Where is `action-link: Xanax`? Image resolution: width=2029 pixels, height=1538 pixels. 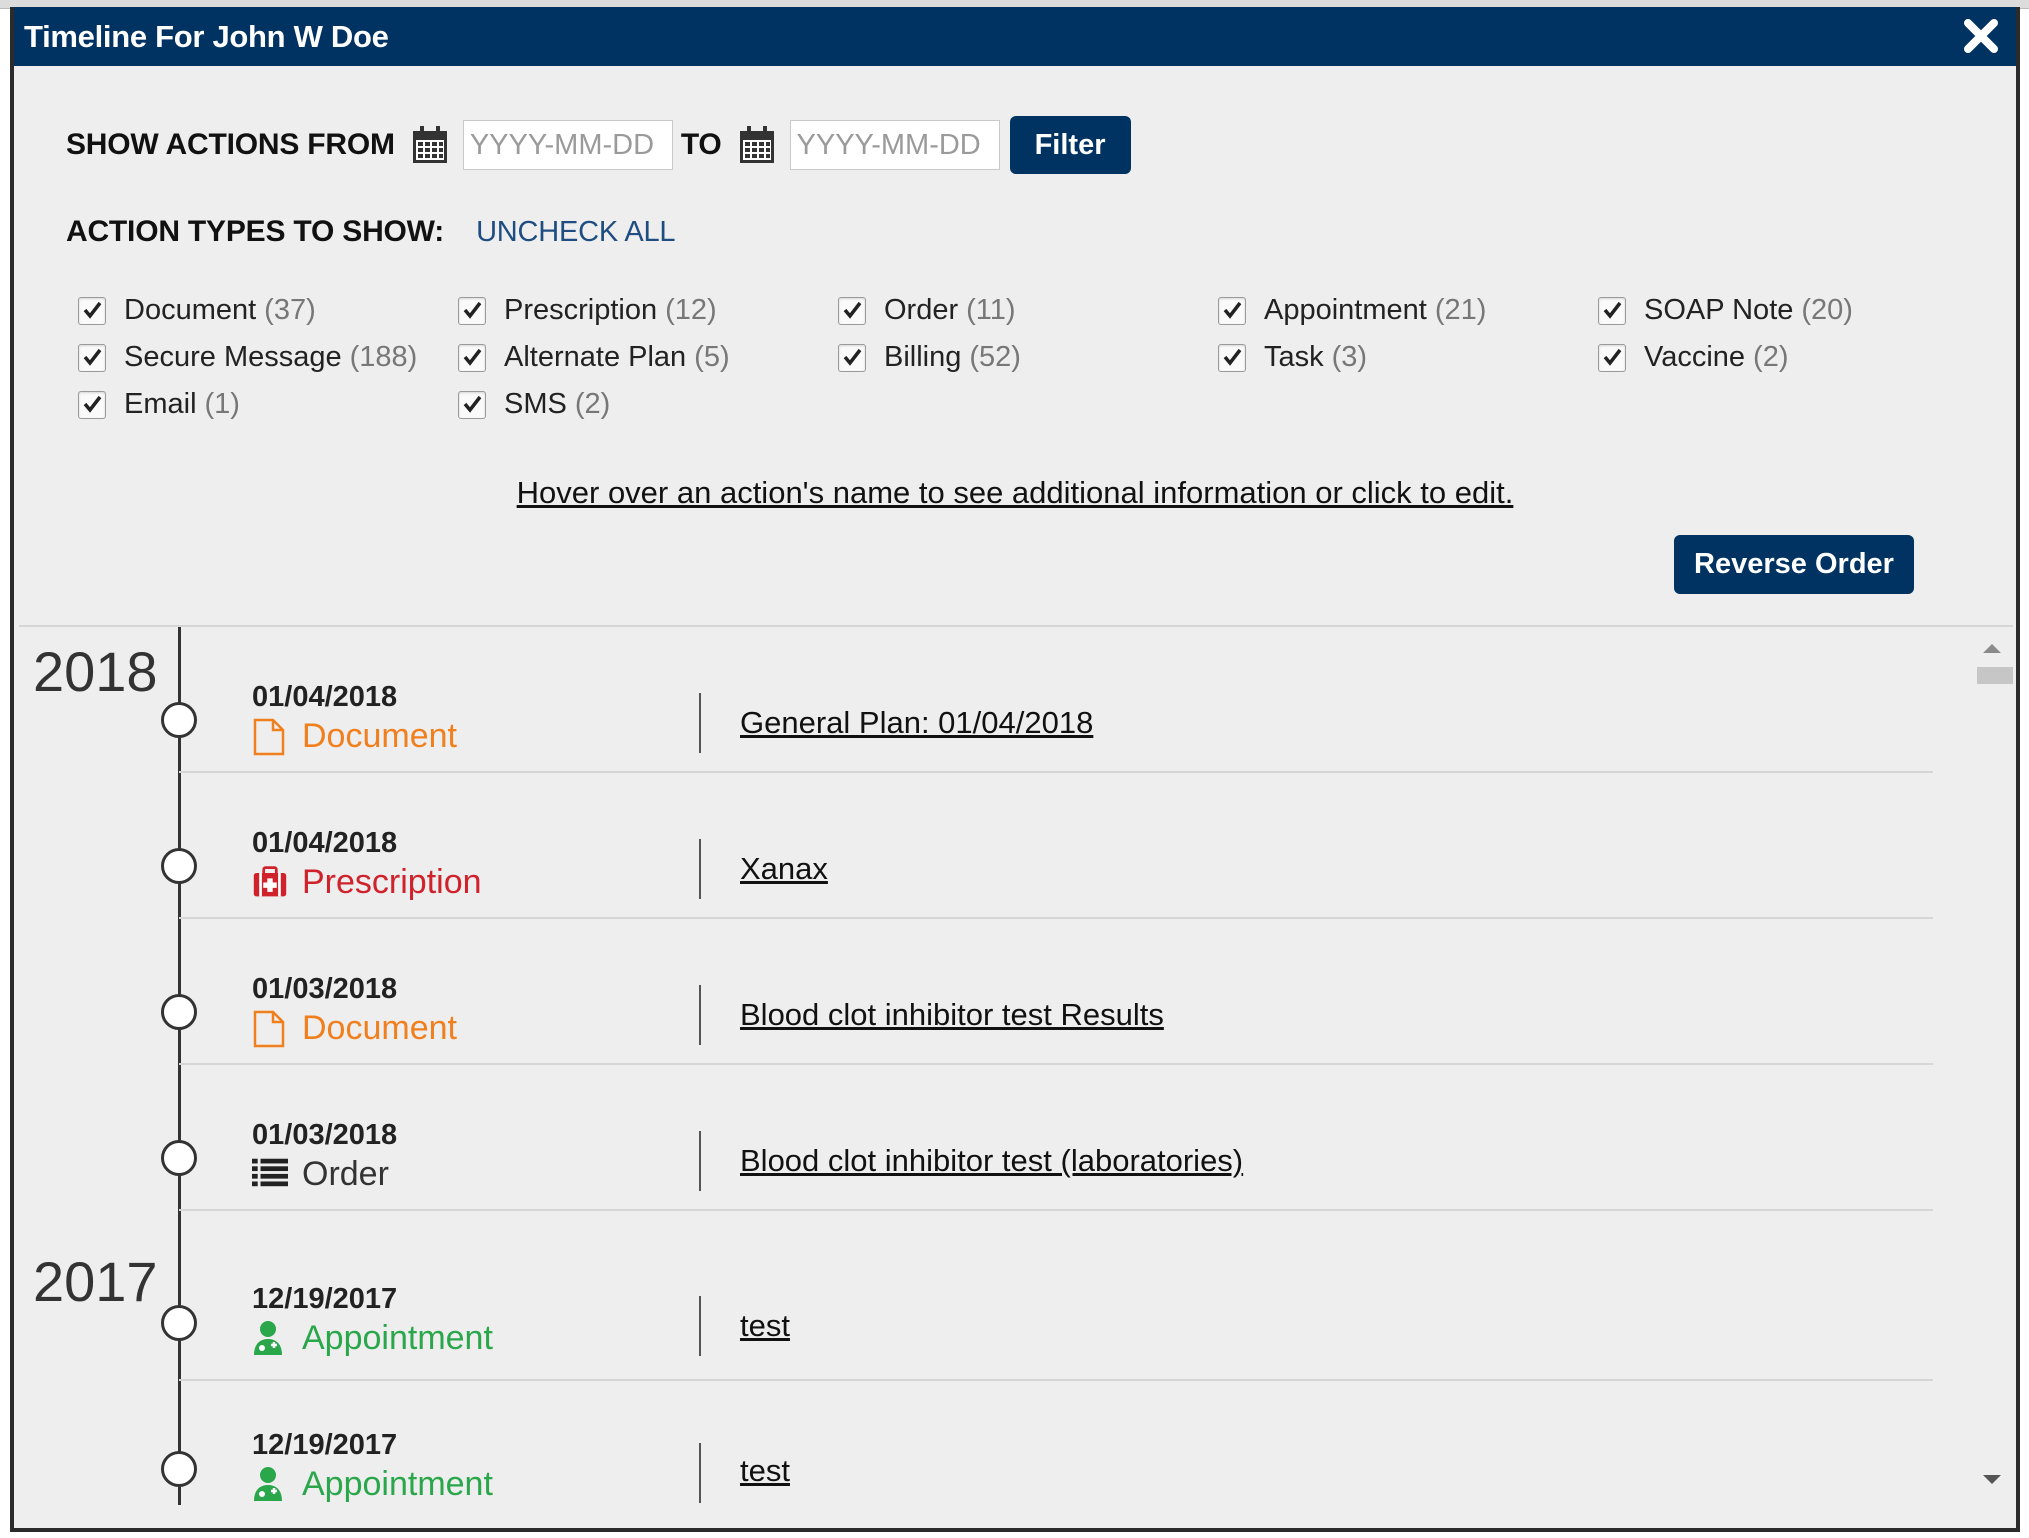 action-link: Xanax is located at coordinates (784, 869).